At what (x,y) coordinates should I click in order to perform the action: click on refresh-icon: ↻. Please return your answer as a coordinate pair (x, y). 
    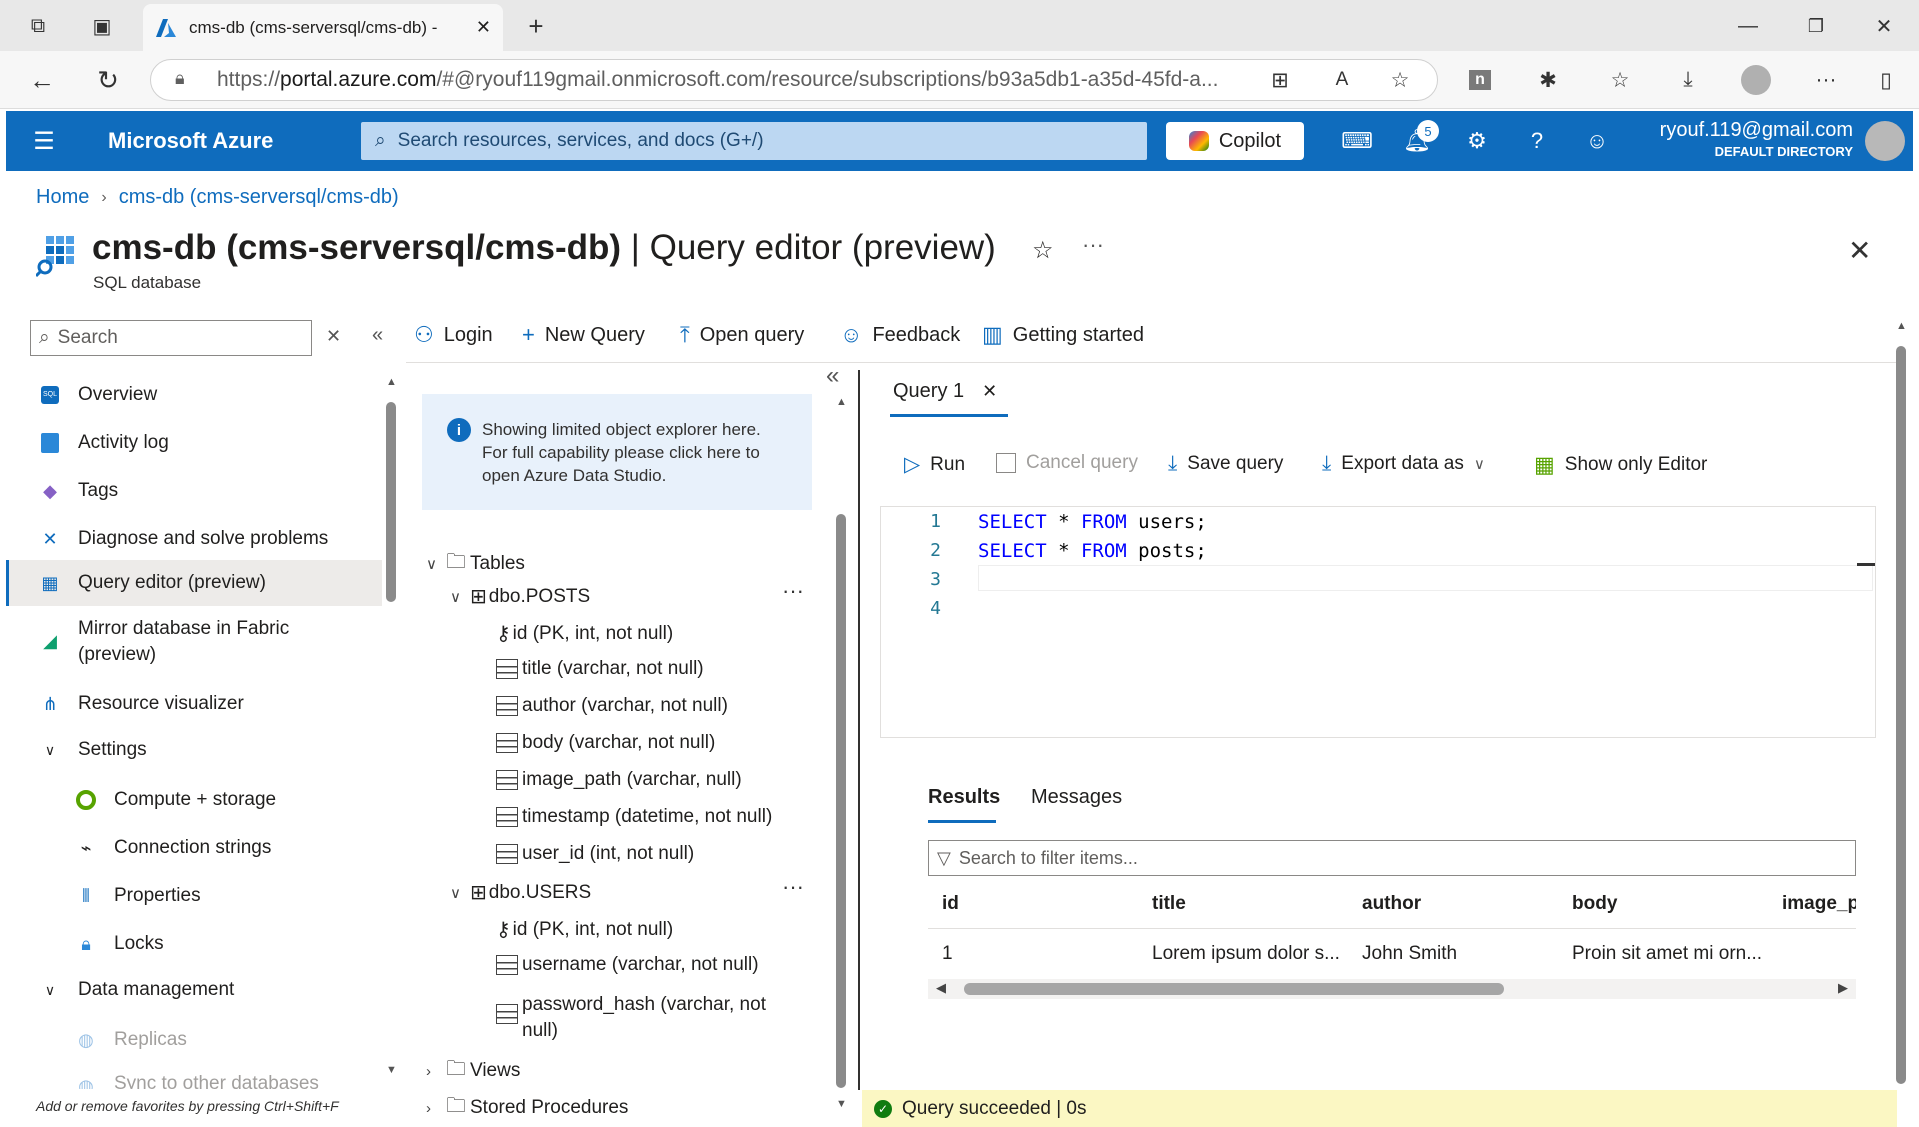
    Looking at the image, I should click on (108, 80).